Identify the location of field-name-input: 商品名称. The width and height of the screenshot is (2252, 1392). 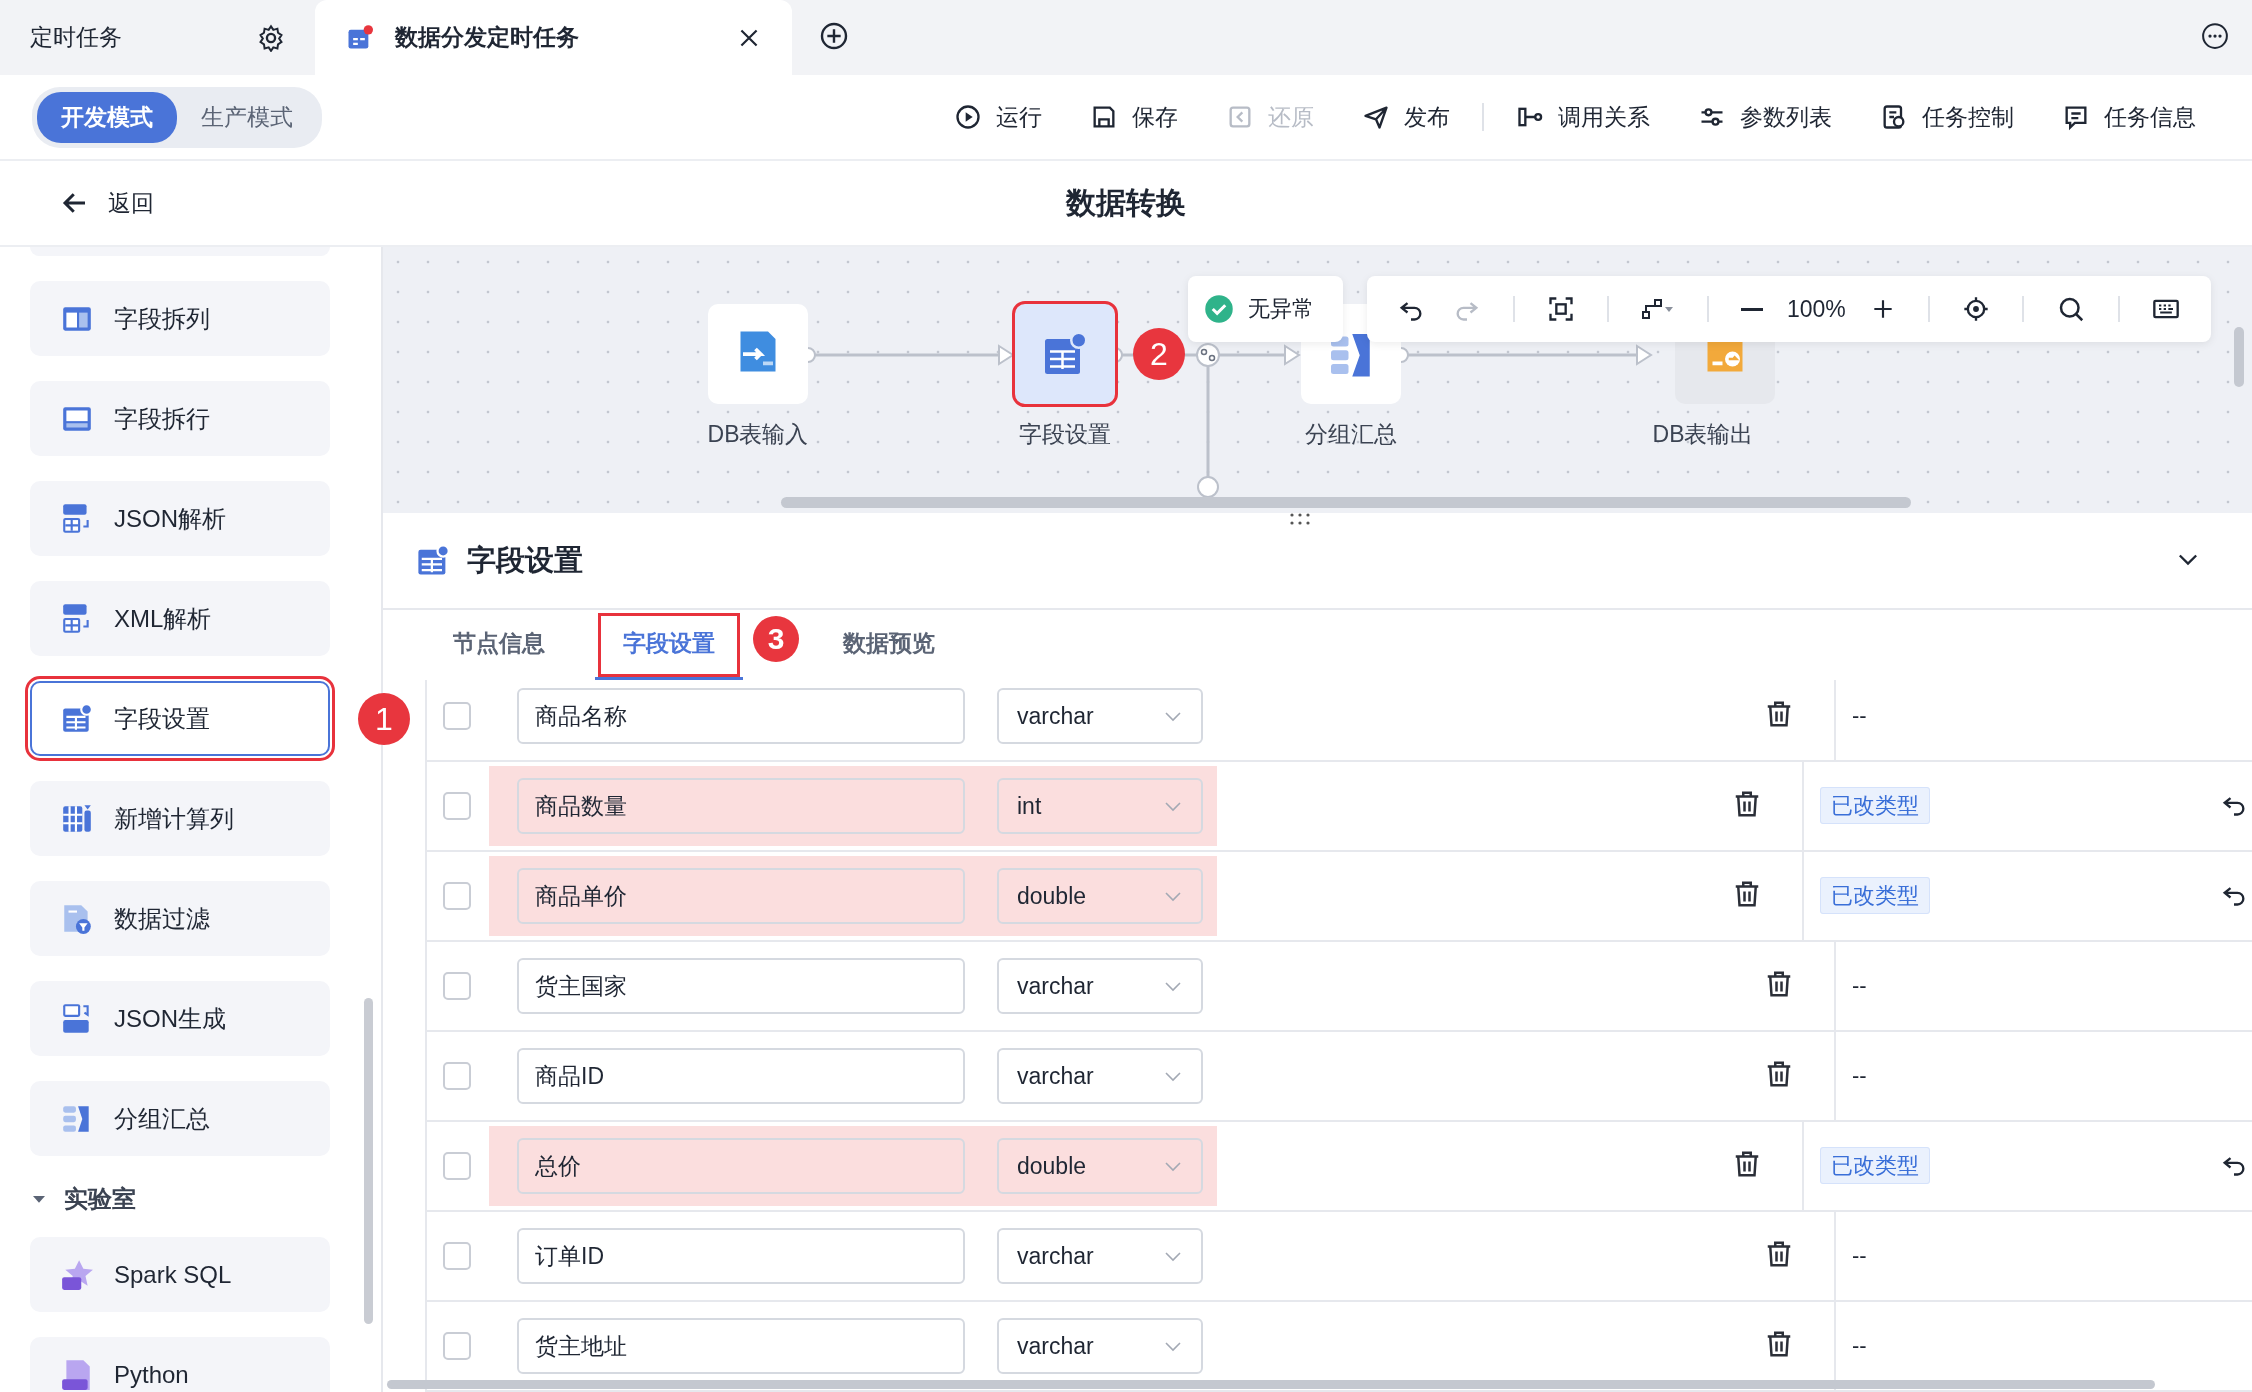
(741, 716).